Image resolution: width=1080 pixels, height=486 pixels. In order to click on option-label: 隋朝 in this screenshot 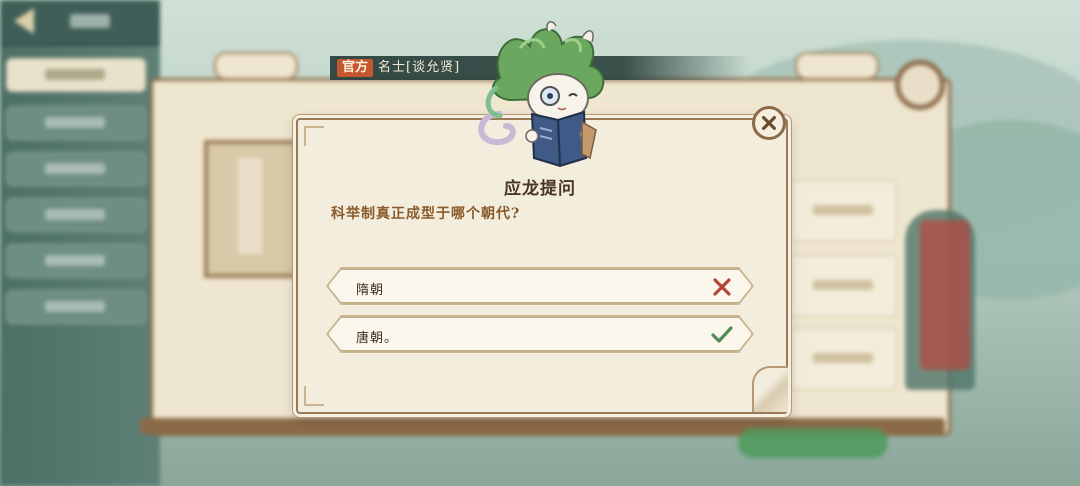, I will do `click(370, 290)`.